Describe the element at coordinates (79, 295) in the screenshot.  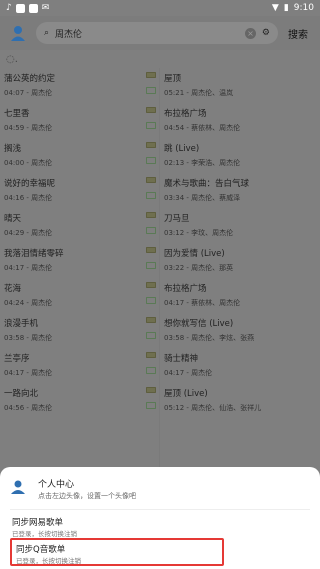
I see `song-row: 花海 04:24 - 周杰伦` at that location.